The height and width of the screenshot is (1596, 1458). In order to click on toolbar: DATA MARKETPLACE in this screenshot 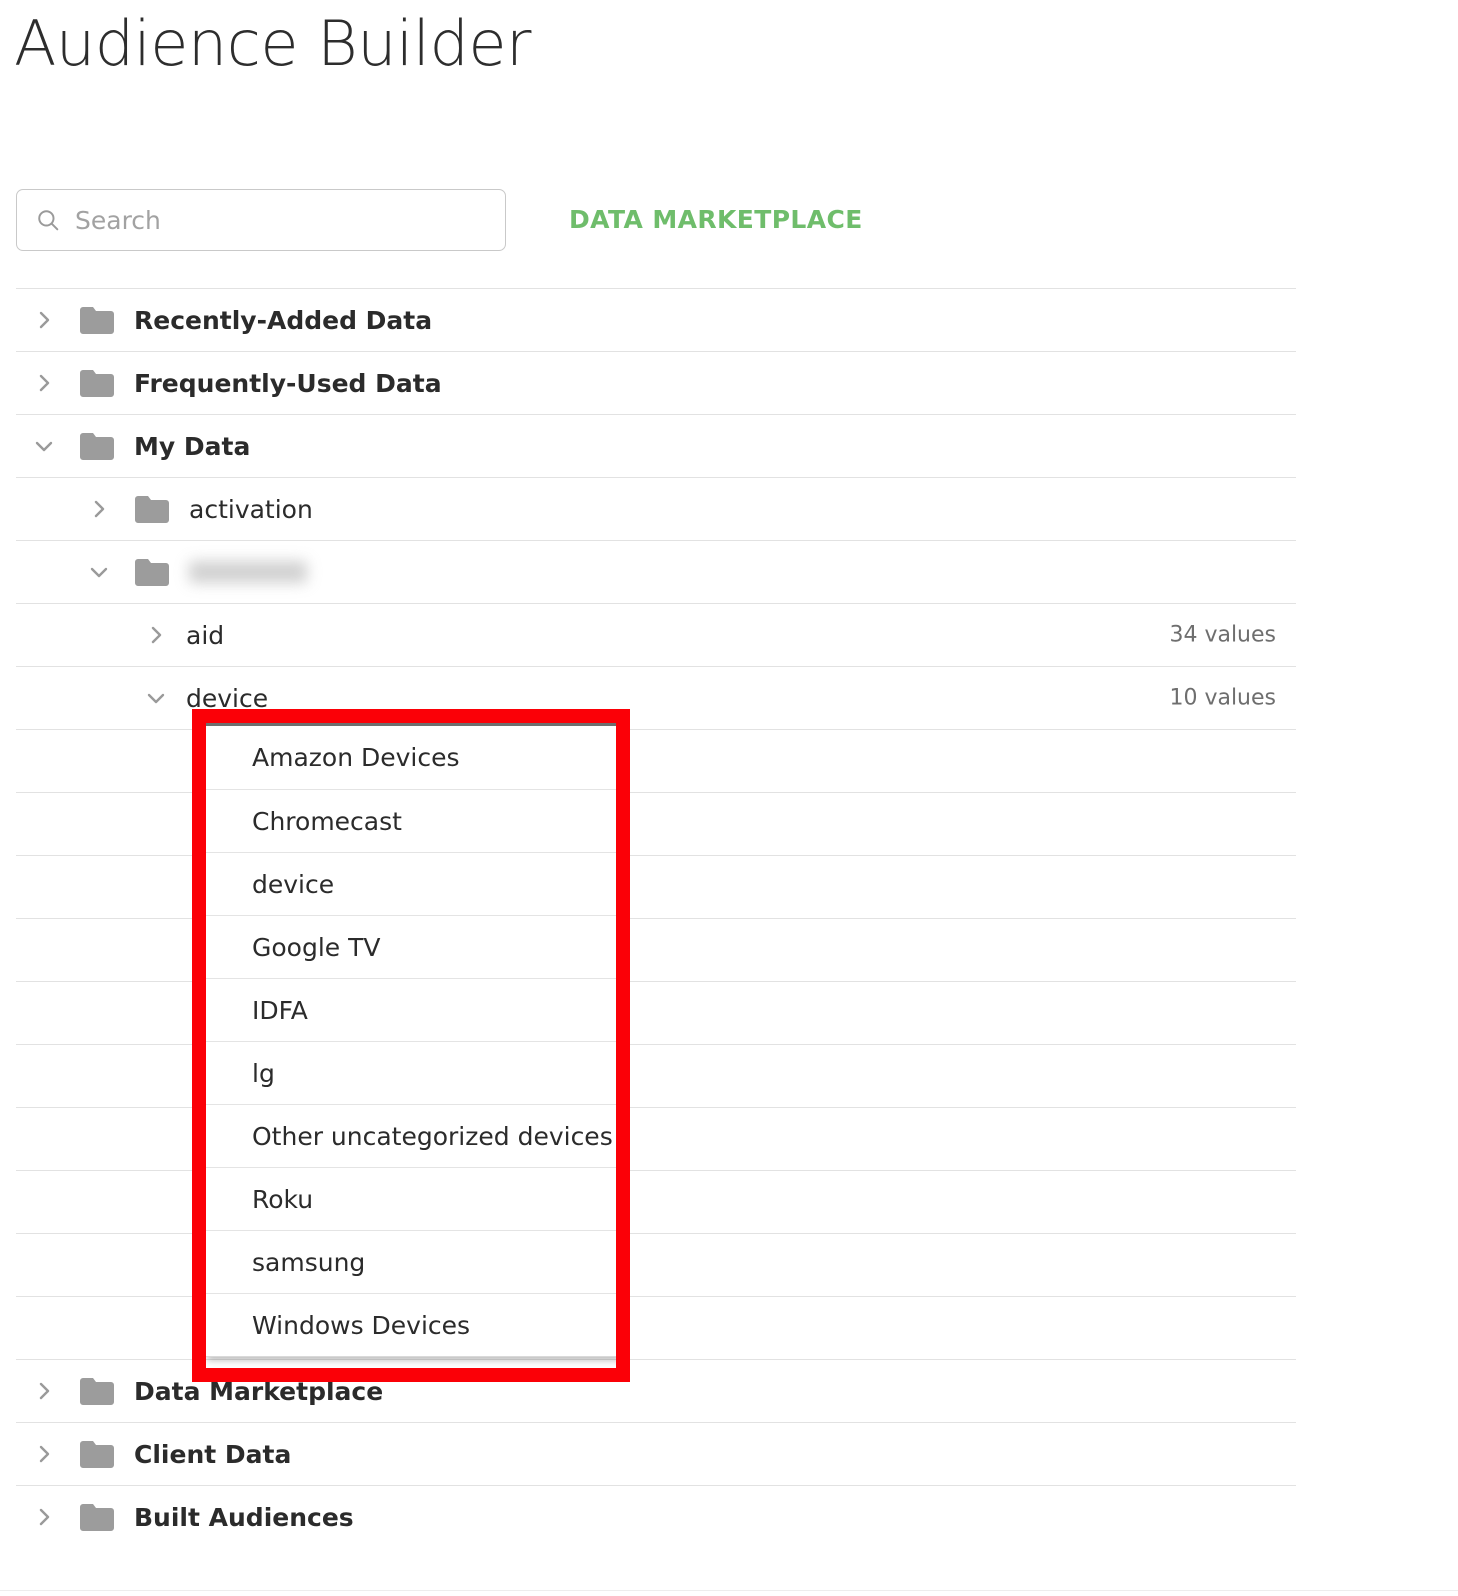, I will do `click(729, 220)`.